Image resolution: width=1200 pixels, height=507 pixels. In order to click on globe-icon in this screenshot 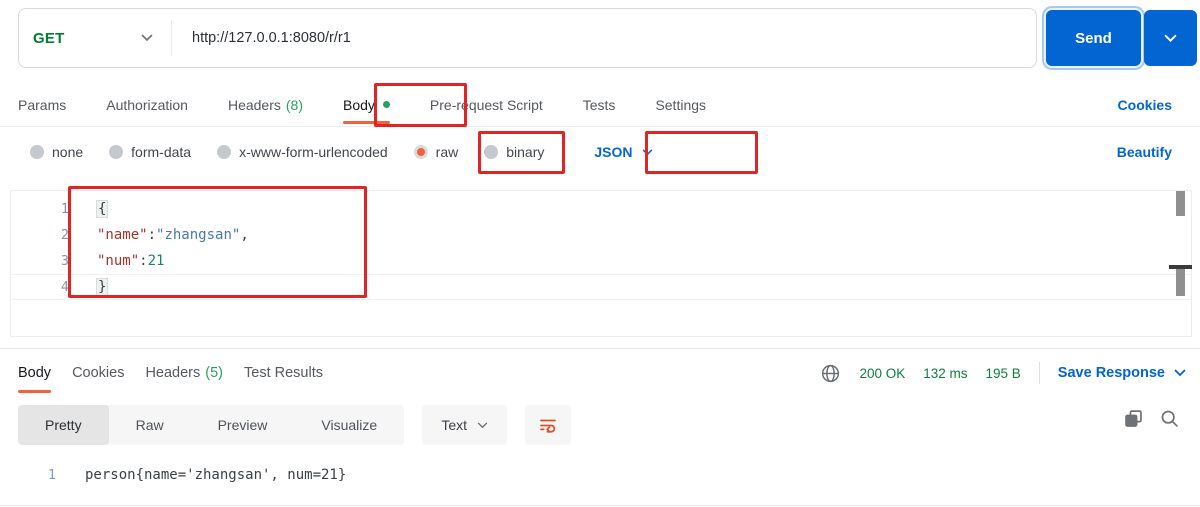, I will do `click(831, 373)`.